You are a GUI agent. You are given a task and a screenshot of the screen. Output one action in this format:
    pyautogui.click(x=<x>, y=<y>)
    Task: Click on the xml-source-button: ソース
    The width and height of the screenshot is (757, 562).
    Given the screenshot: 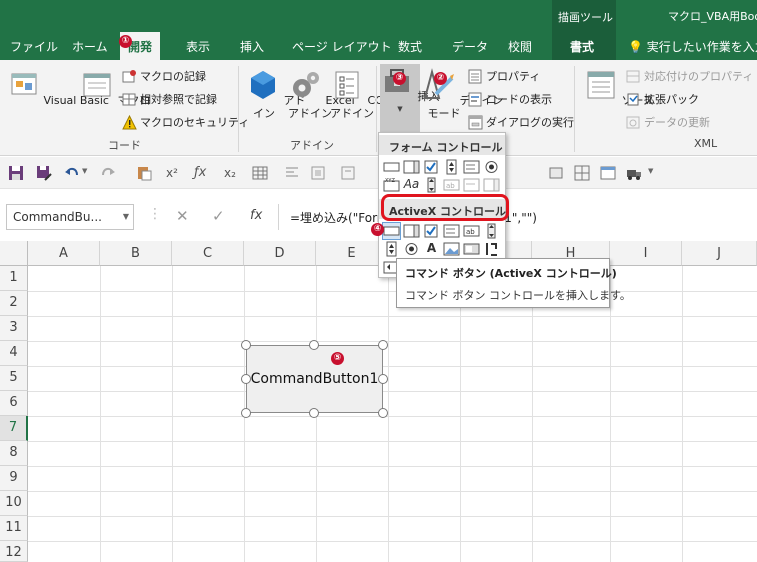 What is the action you would take?
    pyautogui.click(x=619, y=87)
    